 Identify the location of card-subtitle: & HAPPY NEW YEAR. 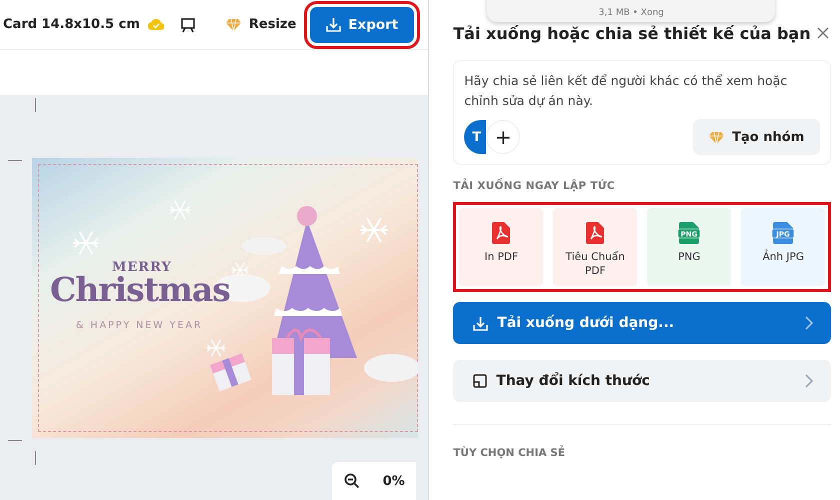
(139, 325).